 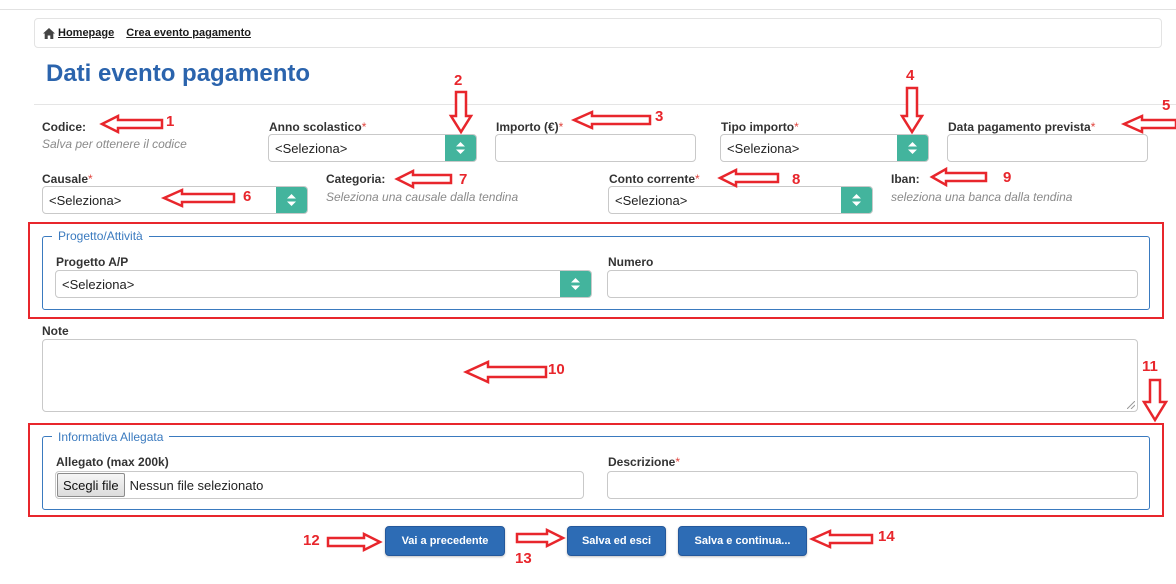 What do you see at coordinates (905, 179) in the screenshot?
I see `iban-label: Iban:` at bounding box center [905, 179].